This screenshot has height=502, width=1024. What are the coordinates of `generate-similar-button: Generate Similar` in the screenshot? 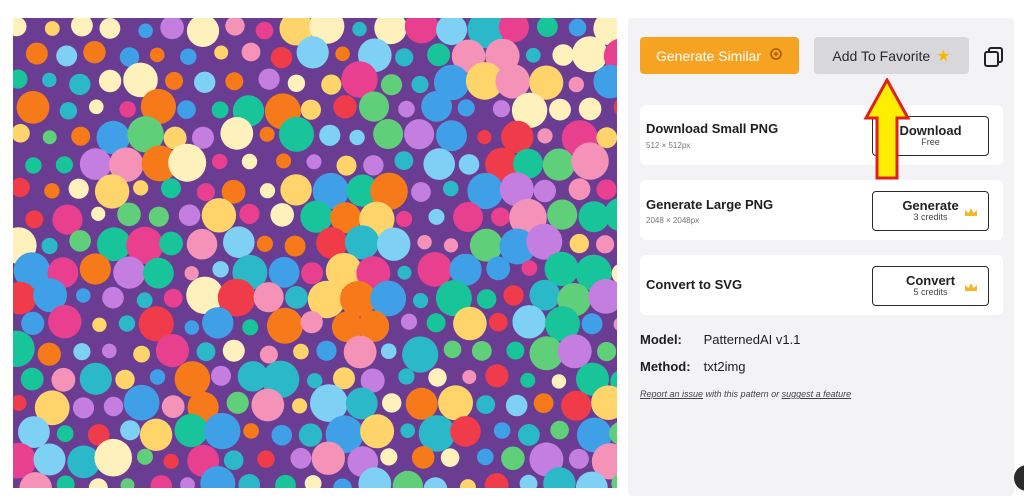 It's located at (719, 55).